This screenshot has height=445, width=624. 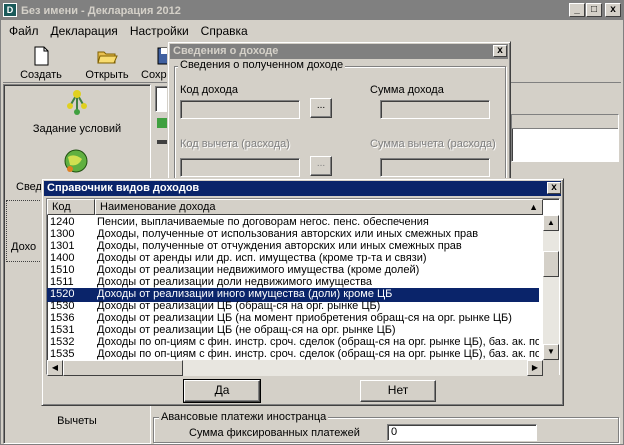 I want to click on income-code-input, so click(x=240, y=109).